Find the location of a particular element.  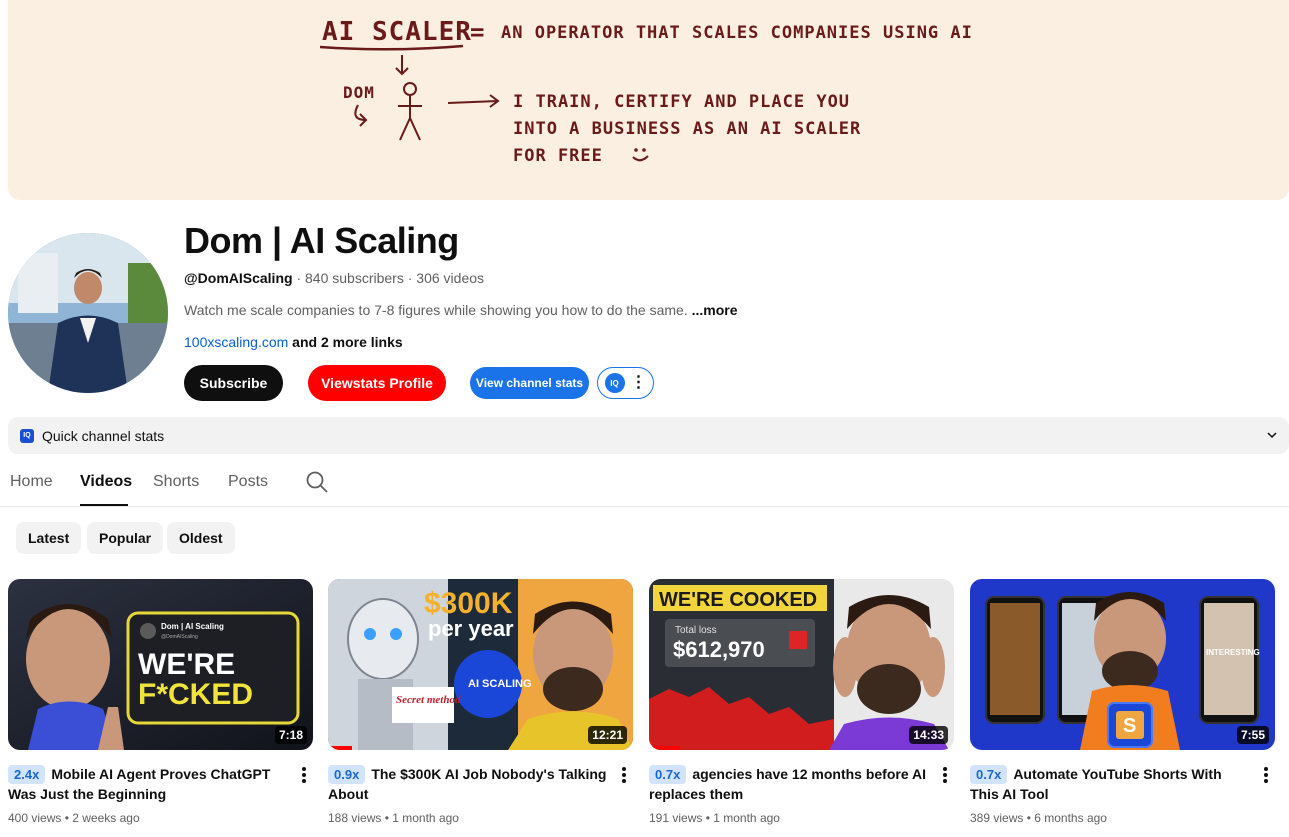

banner-line2: INTO A BUSINESS AS AN AI SCALER is located at coordinates (687, 129).